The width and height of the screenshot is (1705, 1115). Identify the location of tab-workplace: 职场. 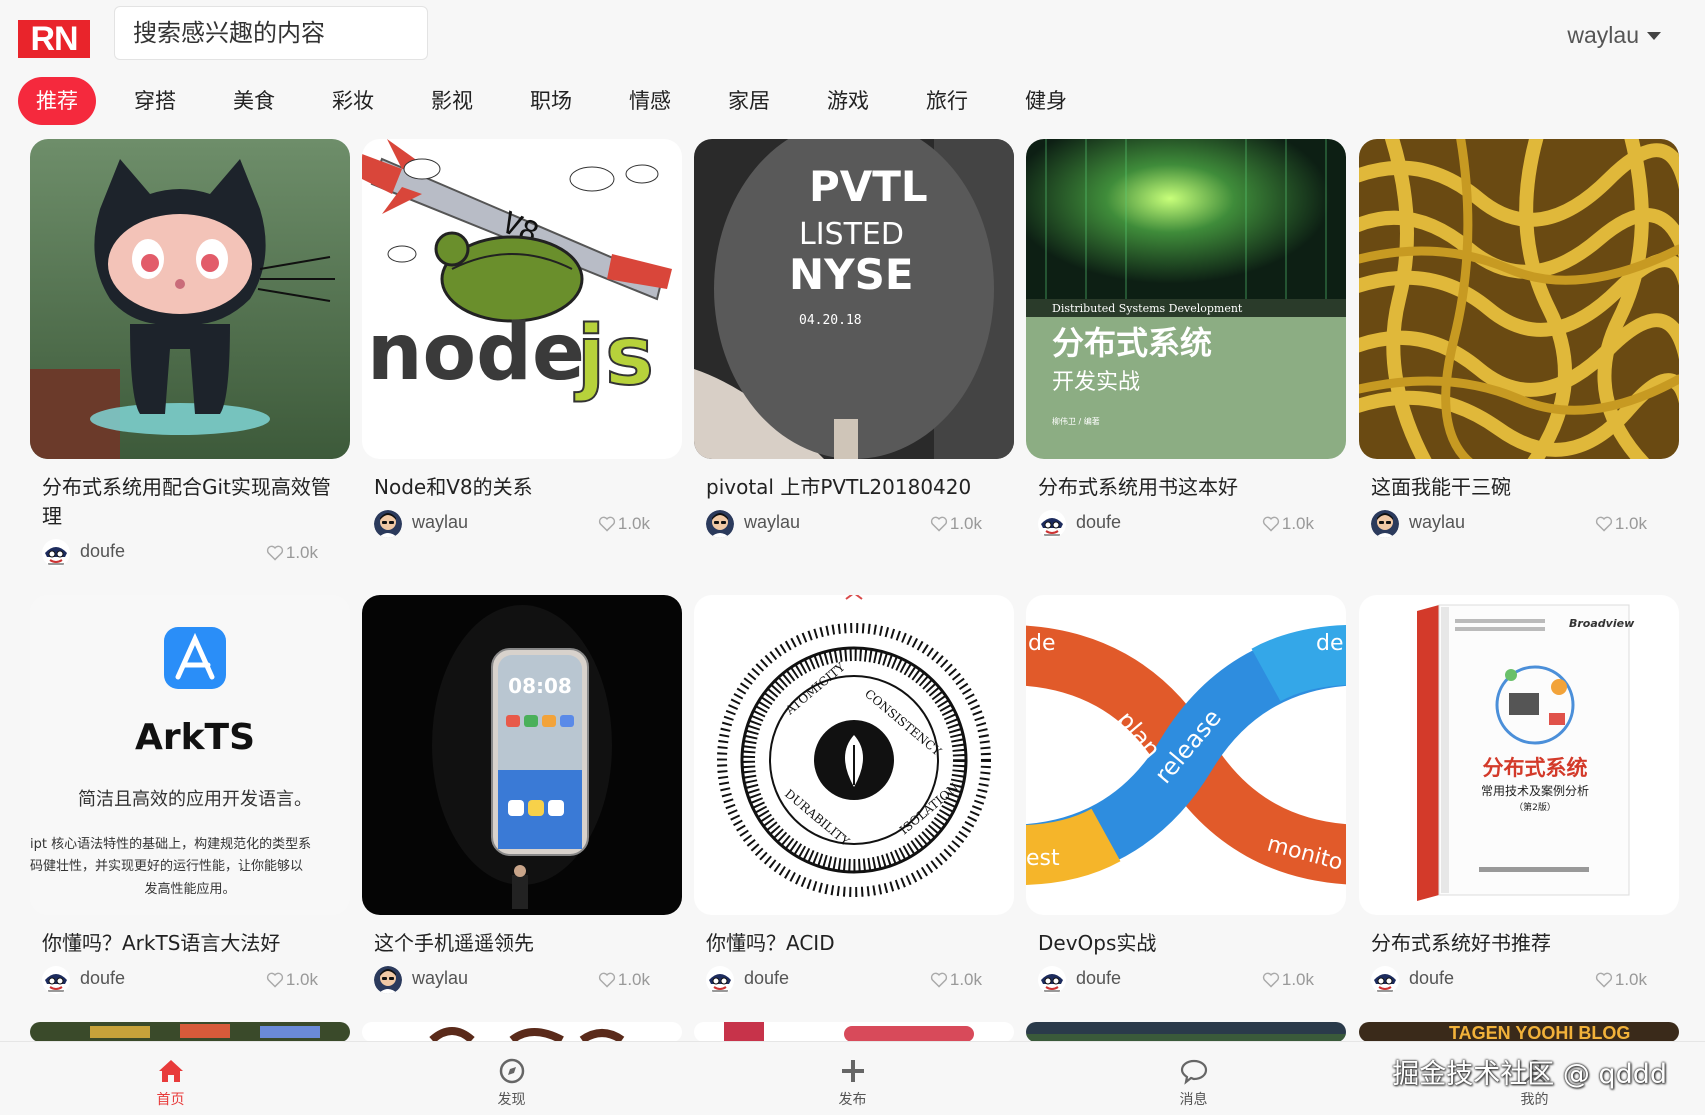
(551, 101).